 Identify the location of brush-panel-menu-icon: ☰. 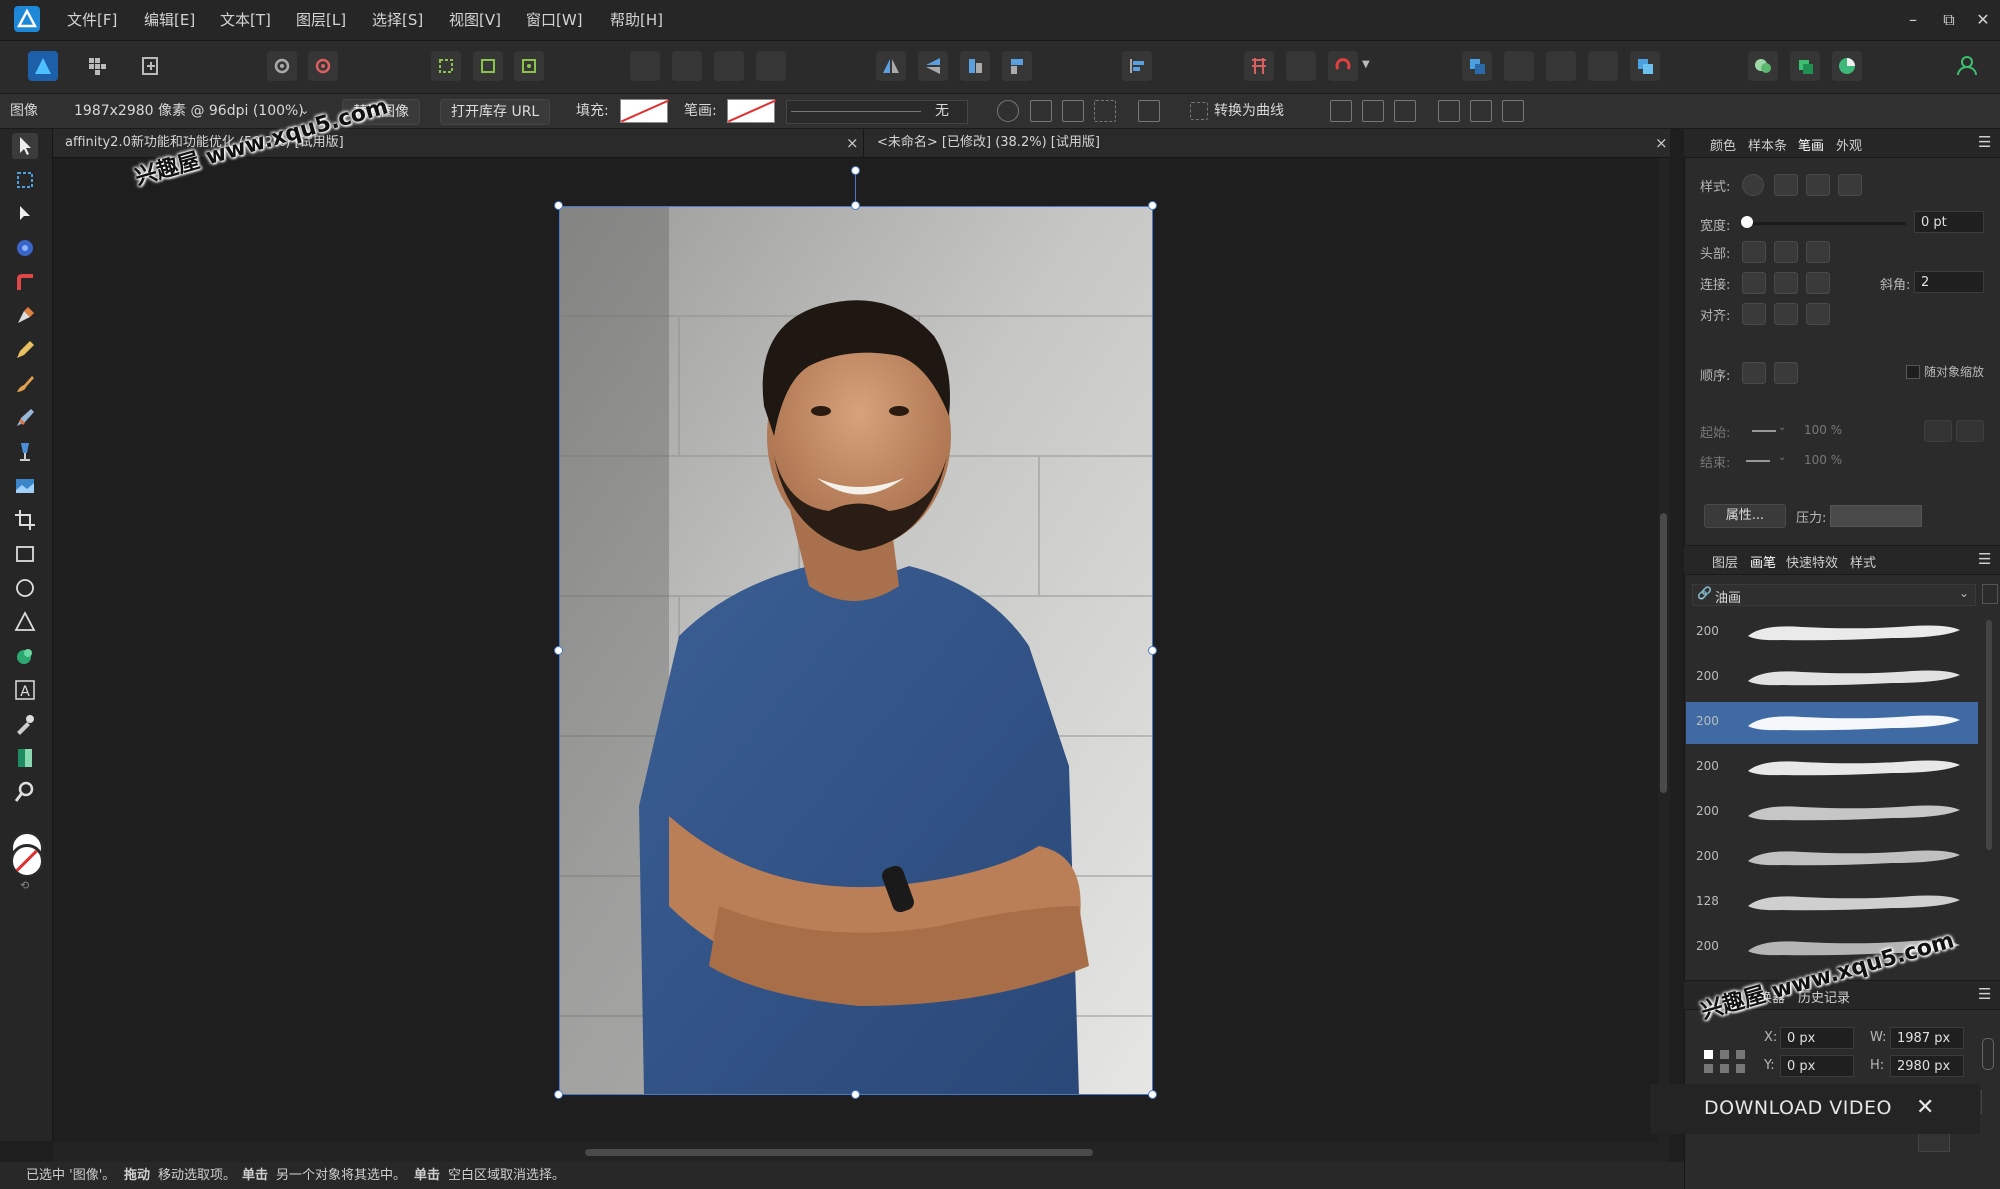
(1984, 559).